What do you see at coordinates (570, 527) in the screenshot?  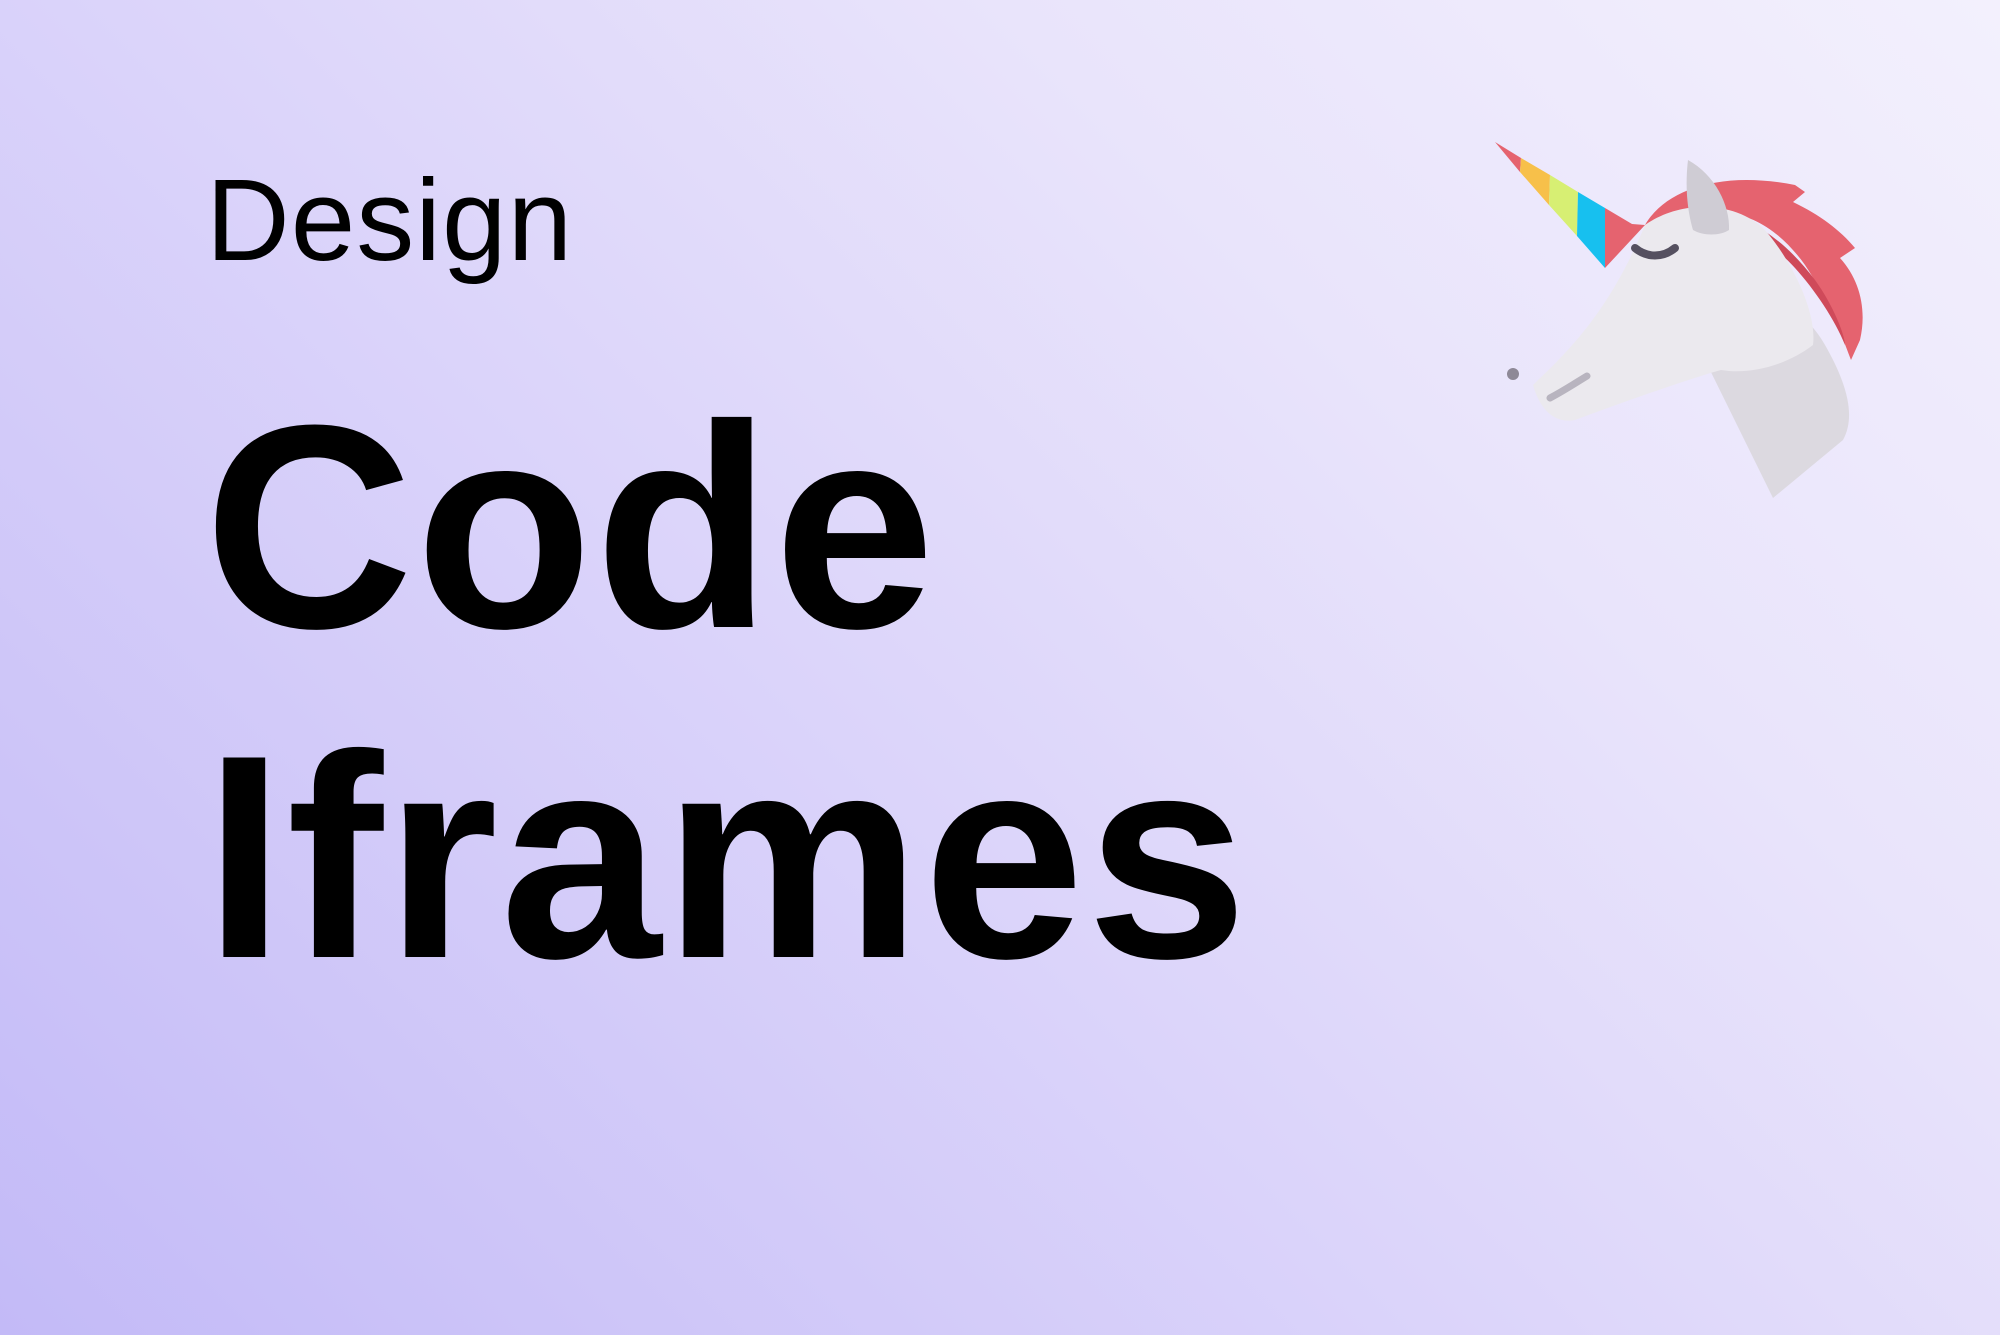 I see `title-line-1: Code` at bounding box center [570, 527].